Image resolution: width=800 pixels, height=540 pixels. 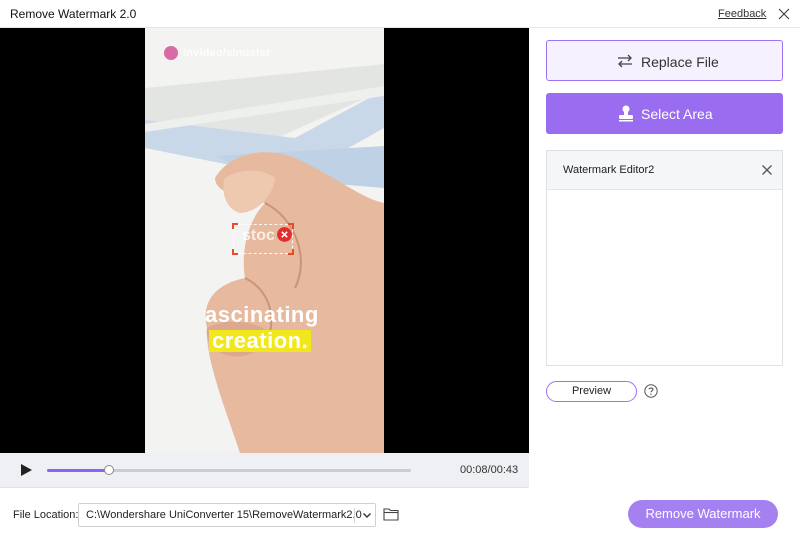 What do you see at coordinates (227, 53) in the screenshot?
I see `video-overlay-handle: invideo/ainuster` at bounding box center [227, 53].